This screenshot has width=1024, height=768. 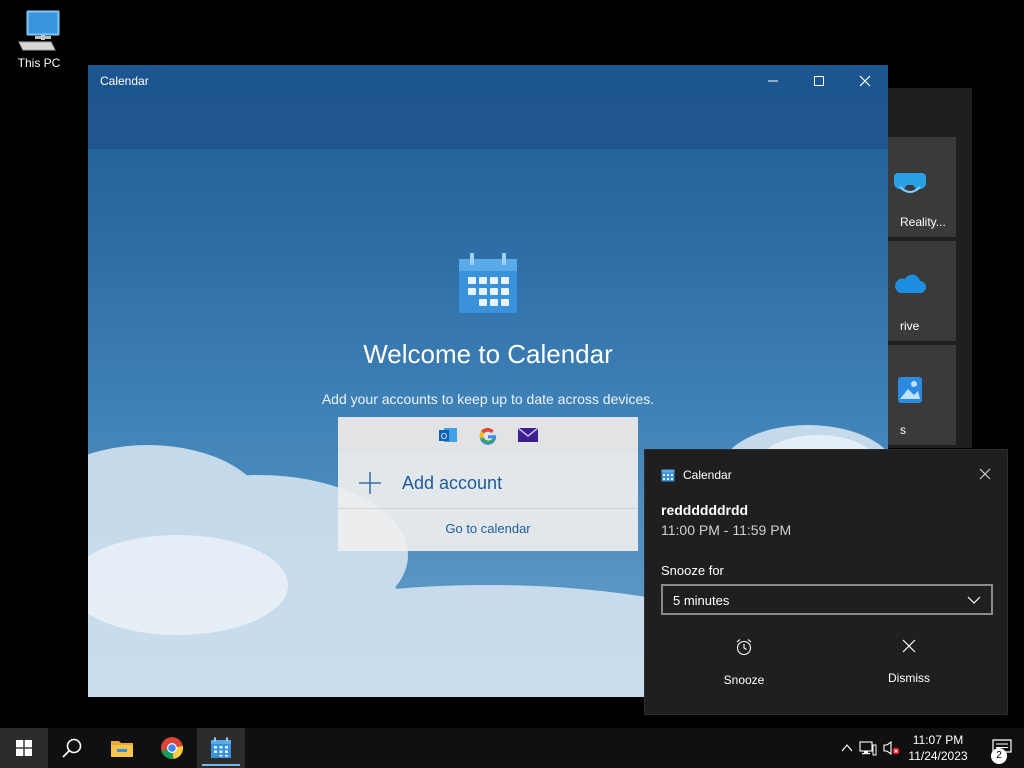 I want to click on onedrive-icon, so click(x=910, y=283).